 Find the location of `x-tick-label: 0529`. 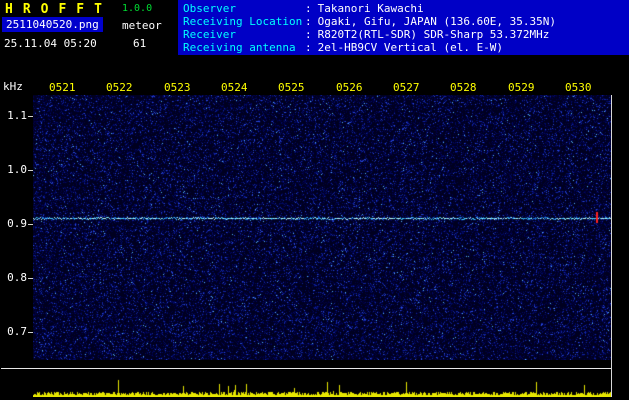

x-tick-label: 0529 is located at coordinates (521, 87).